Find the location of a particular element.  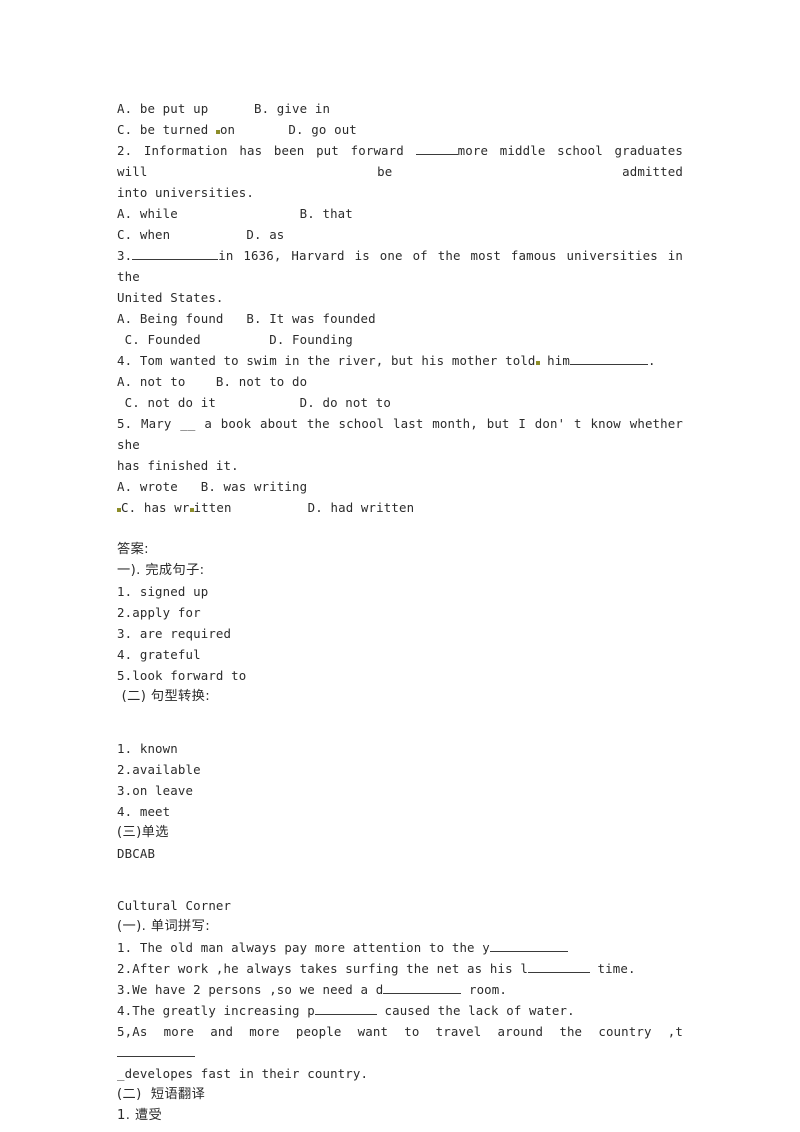

q3-stem-line-2: United States. is located at coordinates (170, 297).